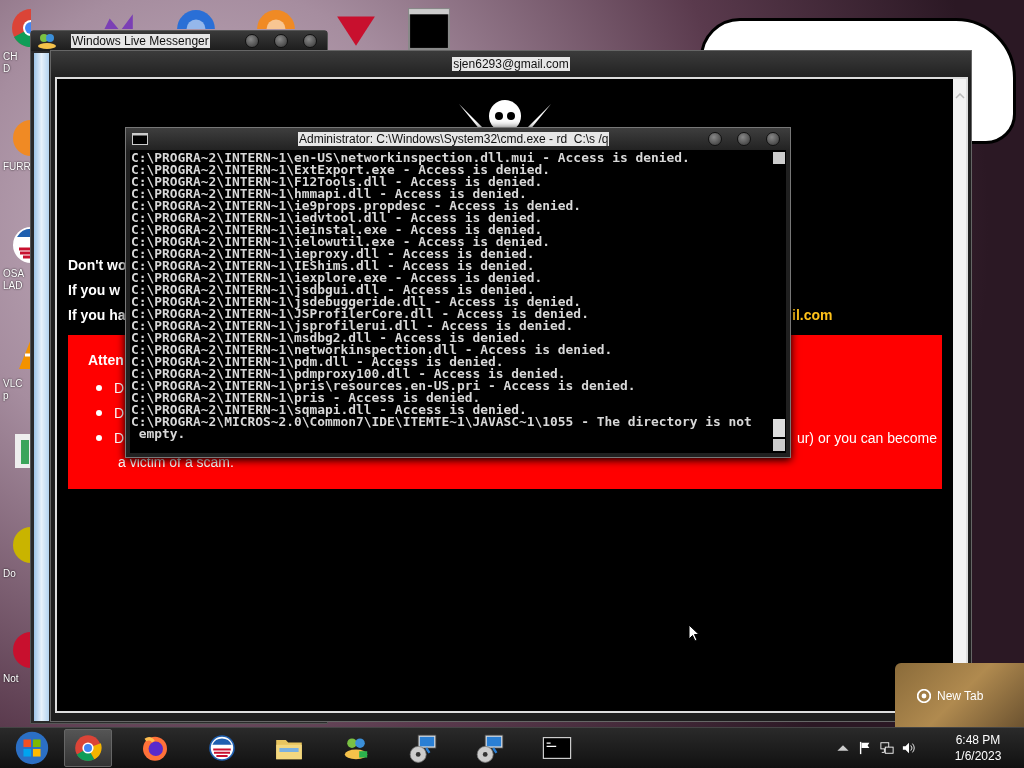 The image size is (1024, 768). Describe the element at coordinates (13, 286) in the screenshot. I see `icon-label: LAD` at that location.